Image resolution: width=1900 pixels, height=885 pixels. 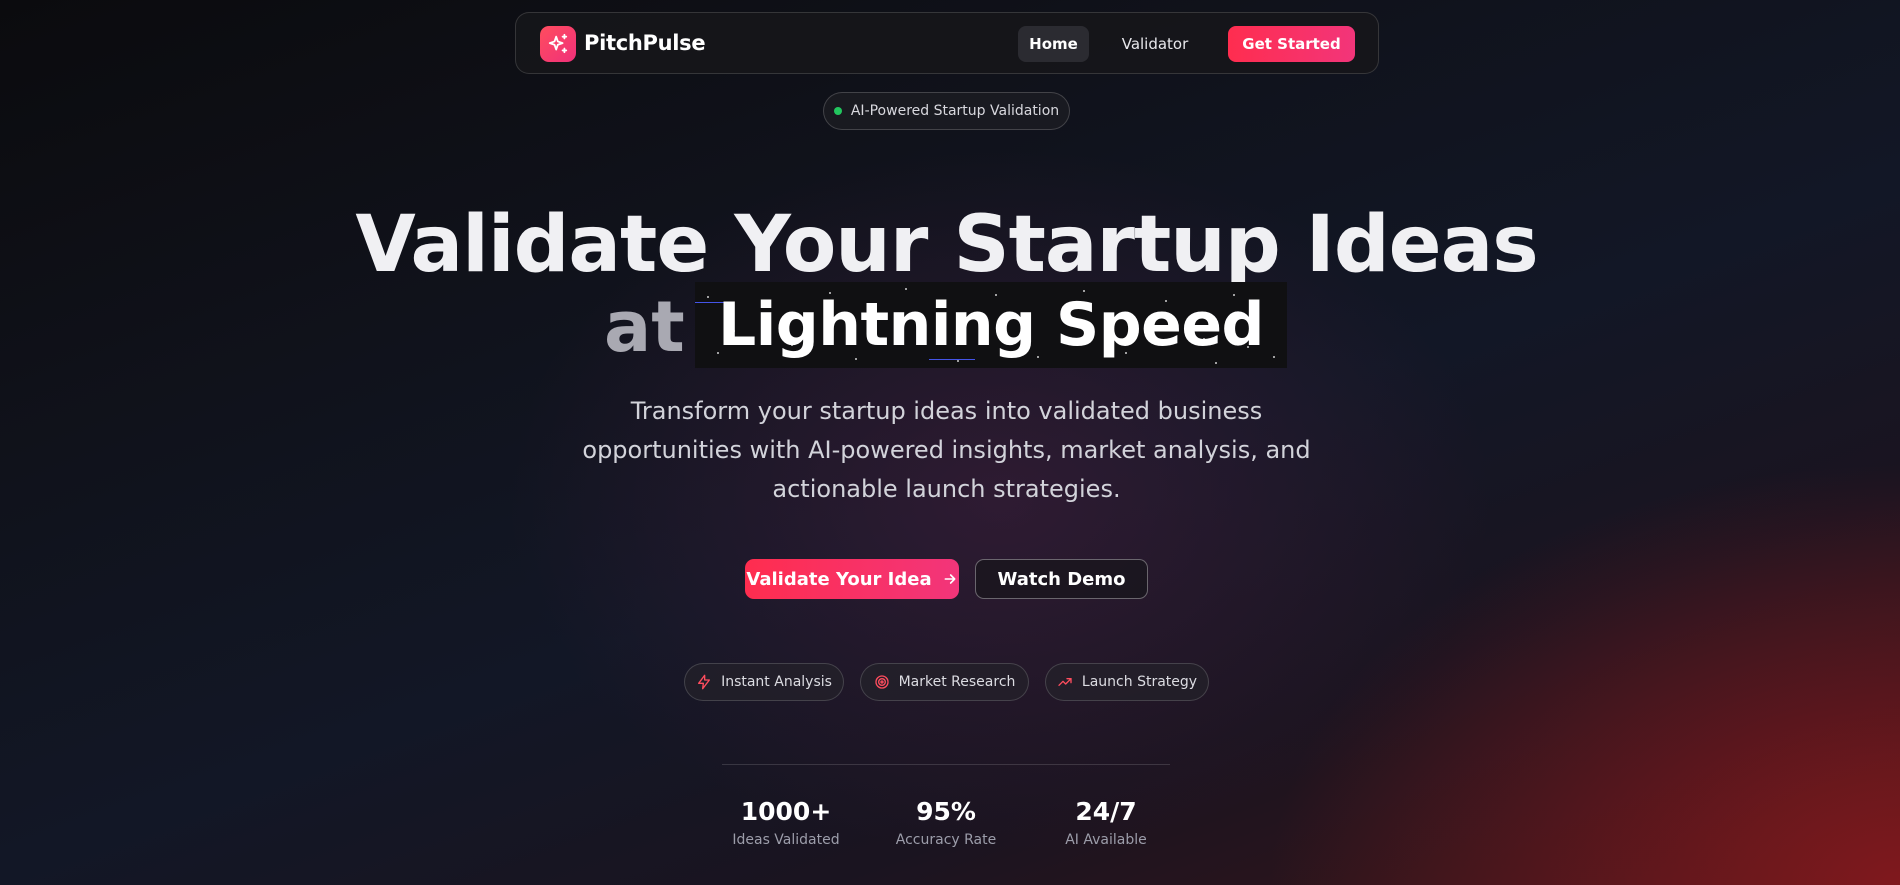 I want to click on validate-idea-button: Validate Your Idea, so click(x=852, y=579).